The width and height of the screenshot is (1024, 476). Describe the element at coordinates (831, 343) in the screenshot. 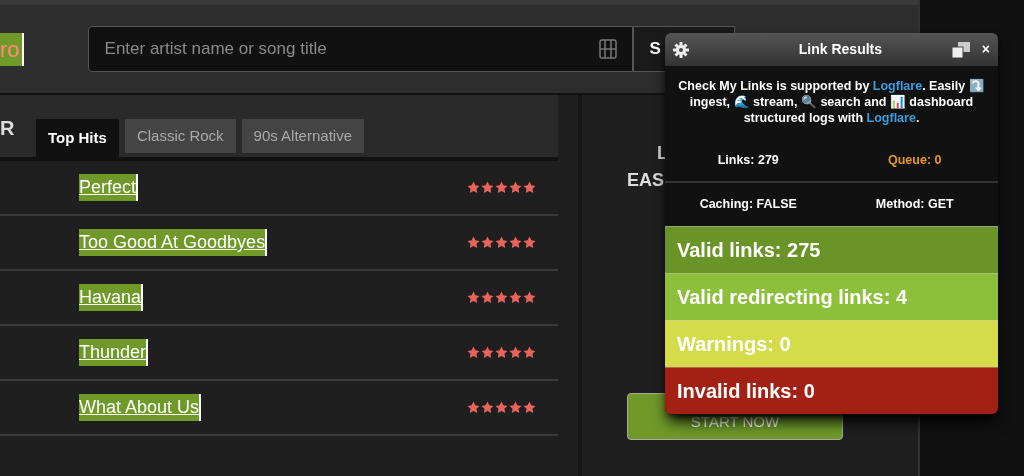

I see `result-bar: Warnings: 0` at that location.